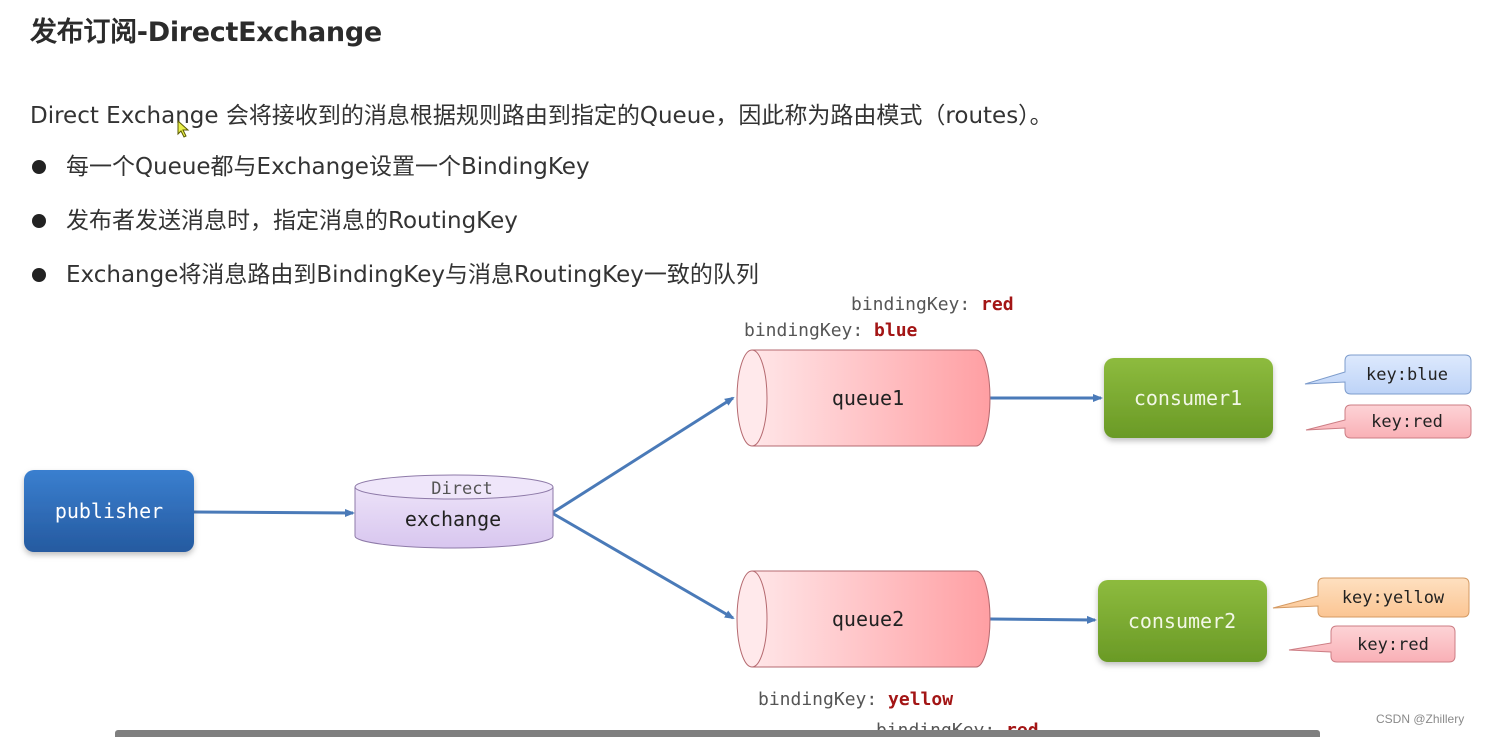 This screenshot has height=737, width=1485. Describe the element at coordinates (643, 455) in the screenshot. I see `arrow-exchange-to-queue1` at that location.